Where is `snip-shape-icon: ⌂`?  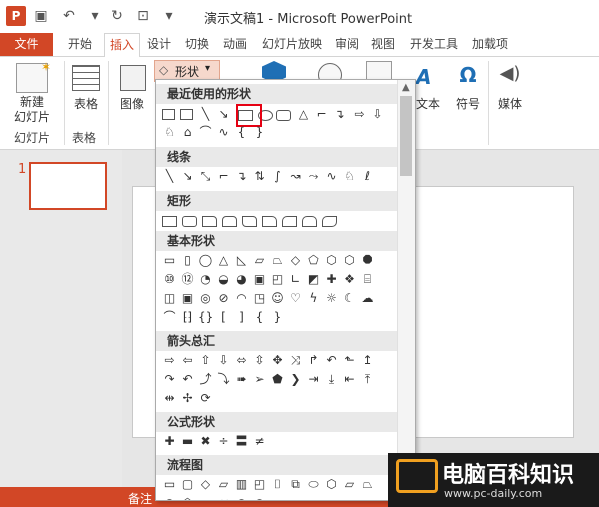 snip-shape-icon: ⌂ is located at coordinates (187, 132).